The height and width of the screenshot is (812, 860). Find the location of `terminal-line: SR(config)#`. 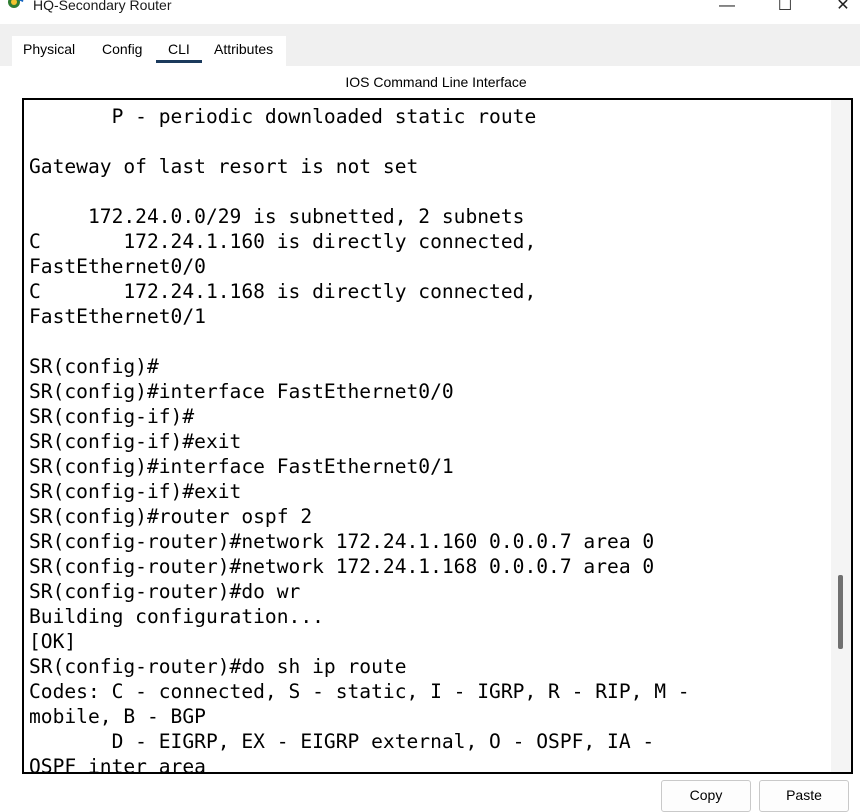

terminal-line: SR(config)# is located at coordinates (94, 366).